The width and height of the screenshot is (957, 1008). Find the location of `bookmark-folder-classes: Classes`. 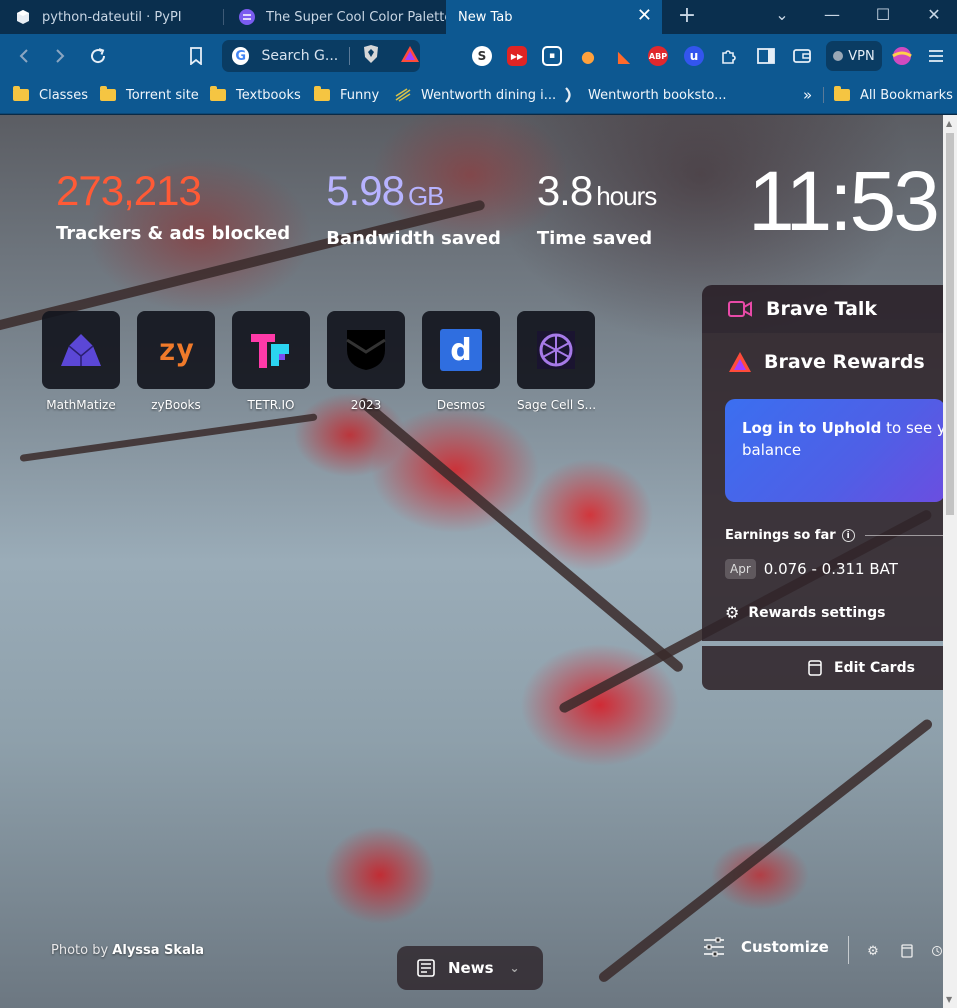

bookmark-folder-classes: Classes is located at coordinates (50, 95).